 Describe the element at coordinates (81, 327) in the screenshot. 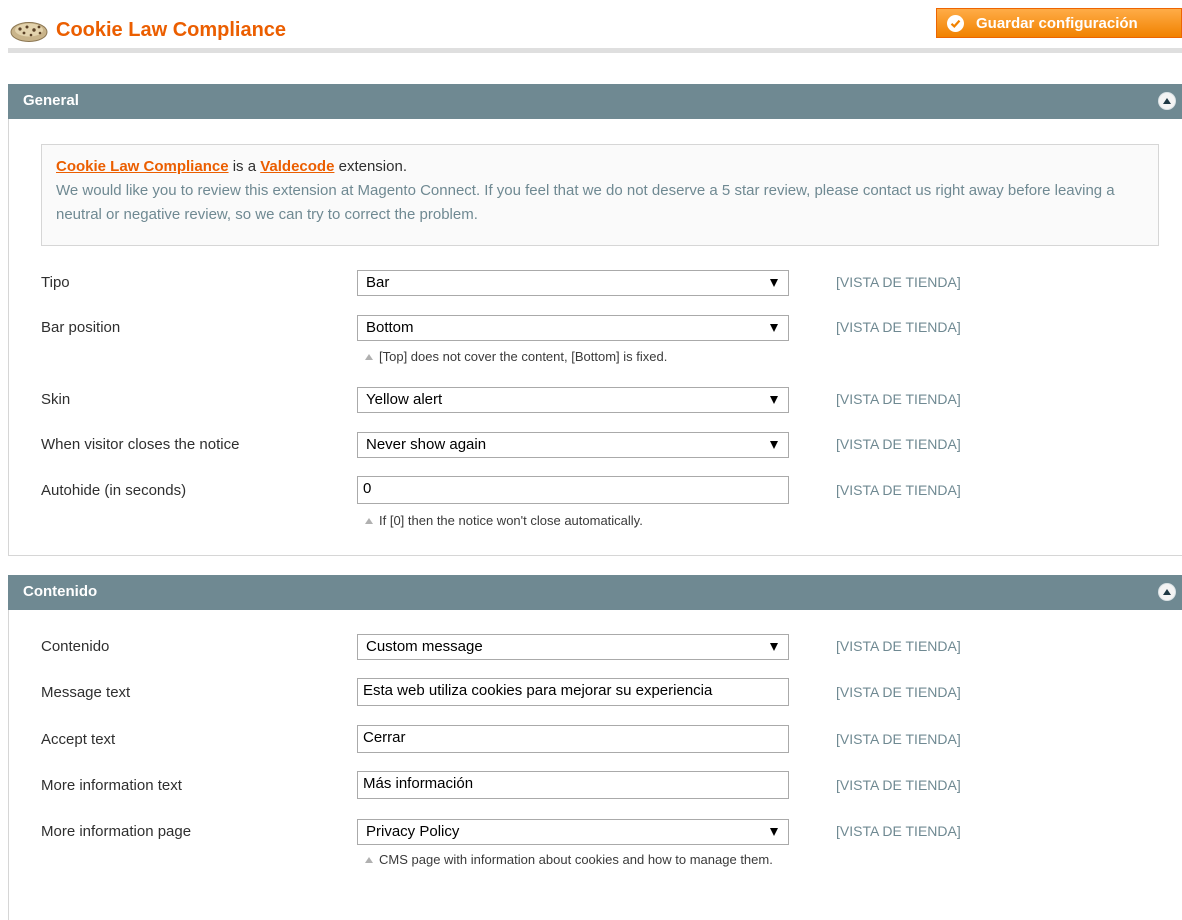

I see `field-label: Bar position` at that location.